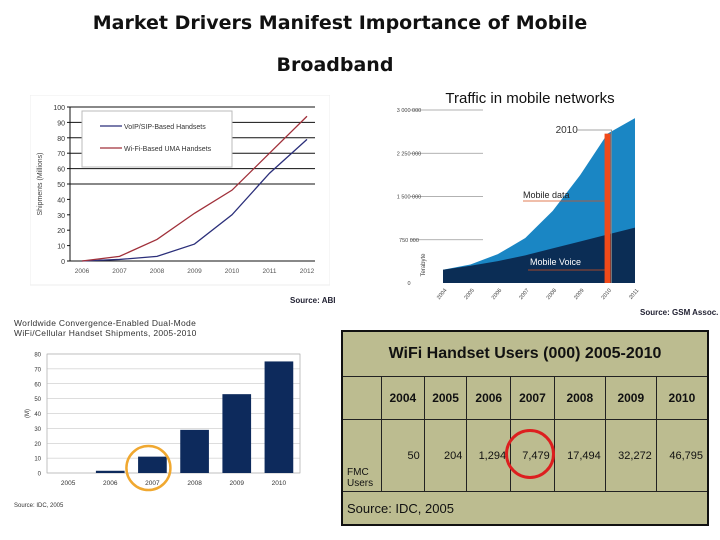  What do you see at coordinates (445, 455) in the screenshot?
I see `cell: 204` at bounding box center [445, 455].